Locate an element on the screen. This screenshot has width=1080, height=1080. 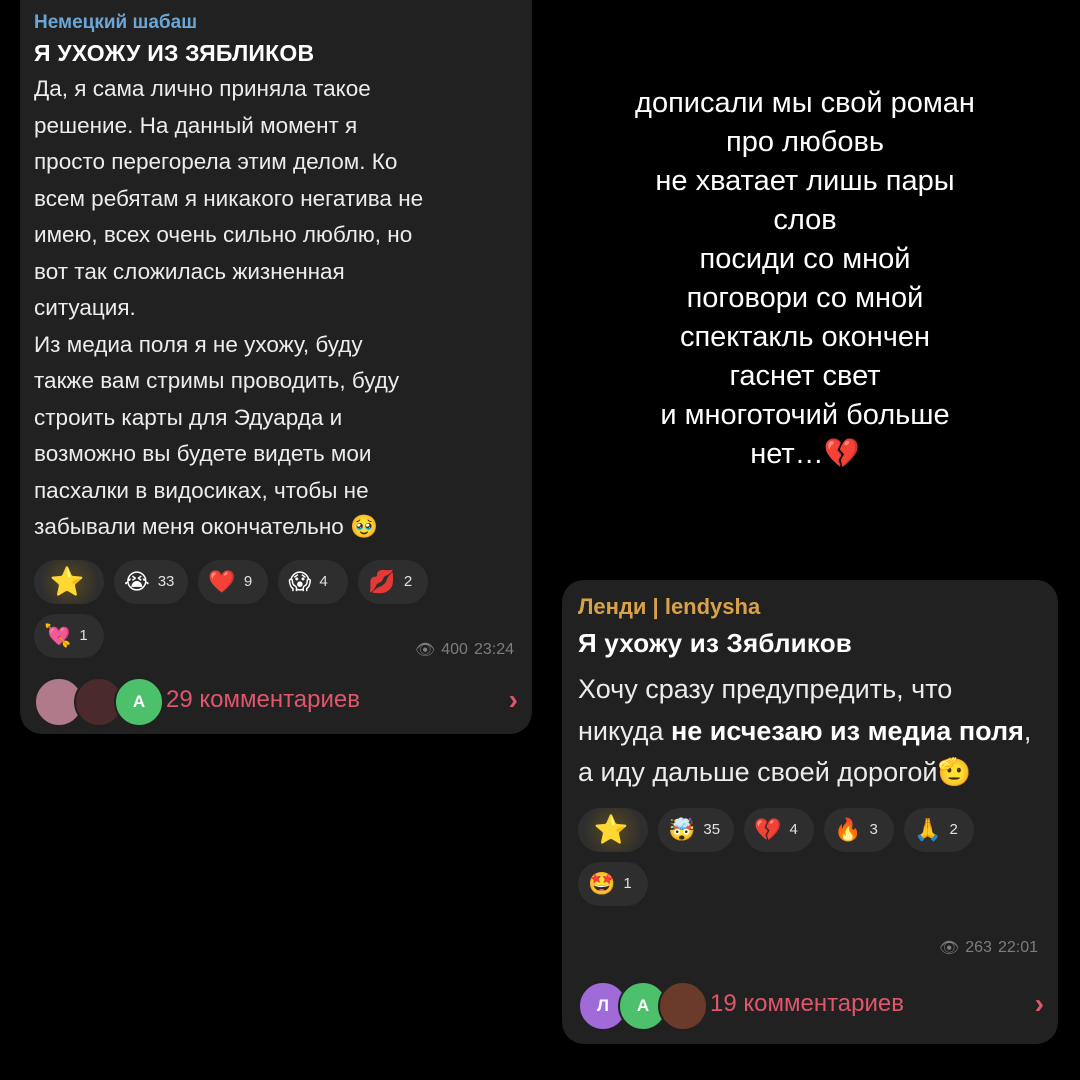
reaction-count: 35 is located at coordinates (712, 829).